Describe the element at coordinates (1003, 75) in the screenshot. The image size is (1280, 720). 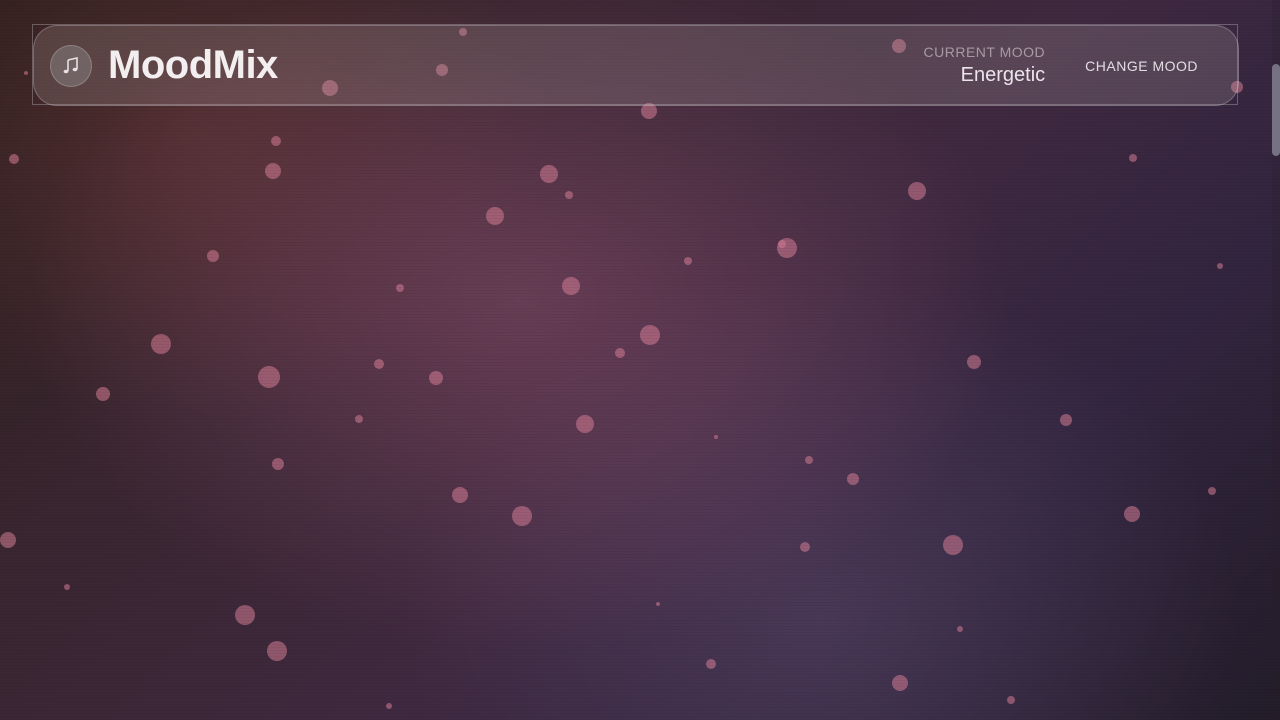
I see `current-mood-value: Energetic` at that location.